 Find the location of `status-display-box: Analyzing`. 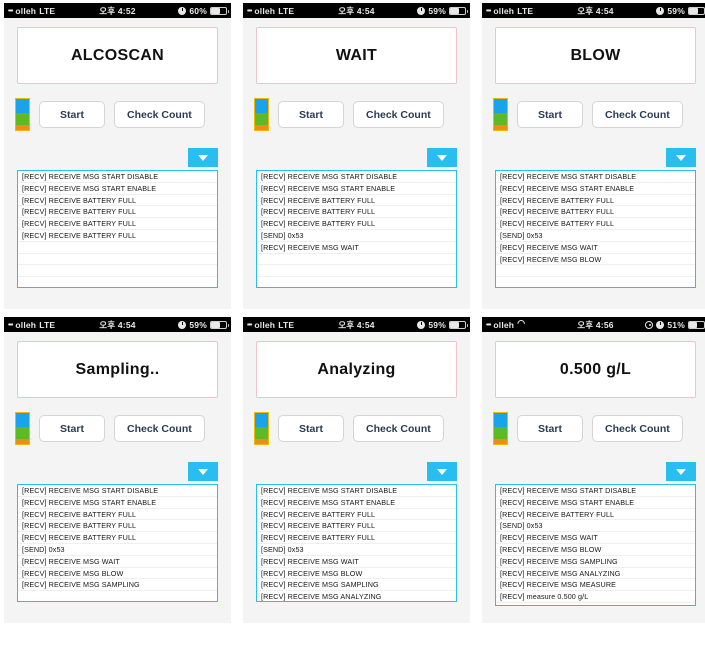

status-display-box: Analyzing is located at coordinates (356, 369).